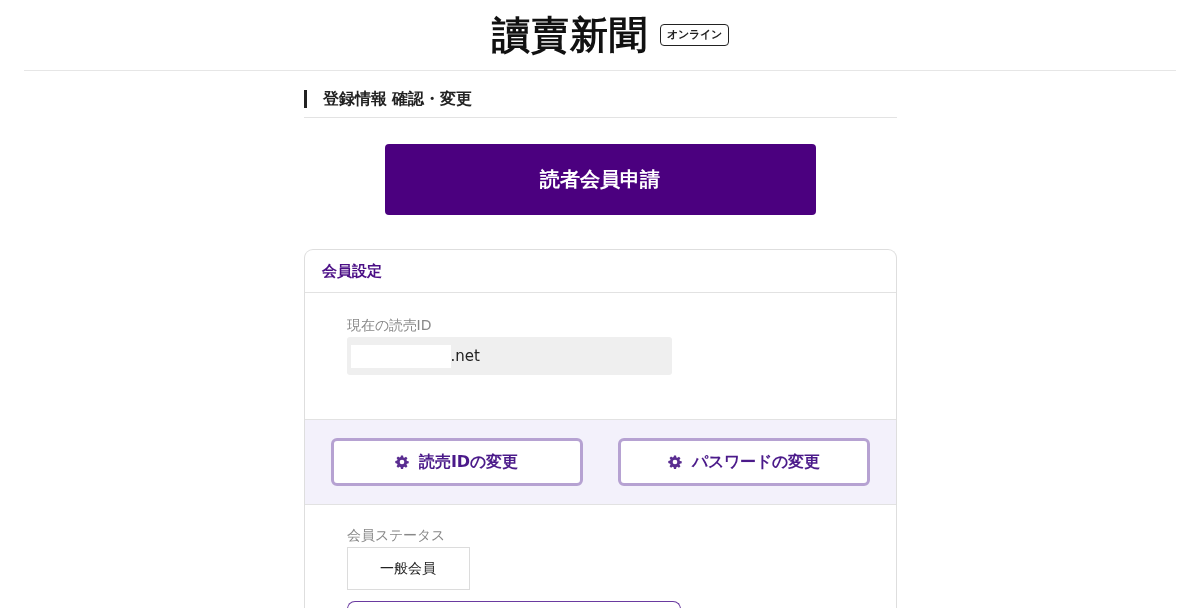  I want to click on field-label: 現在の読売ID, so click(389, 325).